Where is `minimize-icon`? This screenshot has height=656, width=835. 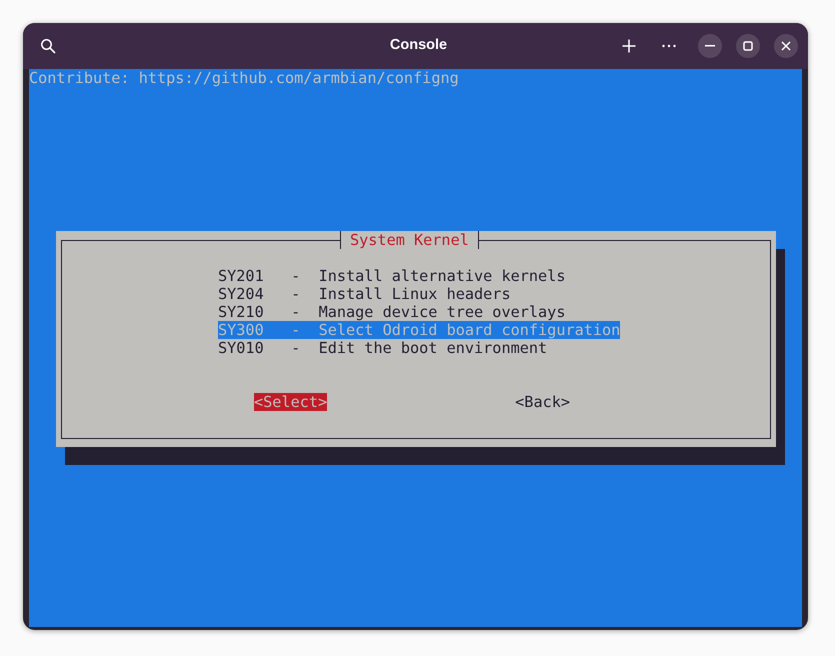 minimize-icon is located at coordinates (710, 46).